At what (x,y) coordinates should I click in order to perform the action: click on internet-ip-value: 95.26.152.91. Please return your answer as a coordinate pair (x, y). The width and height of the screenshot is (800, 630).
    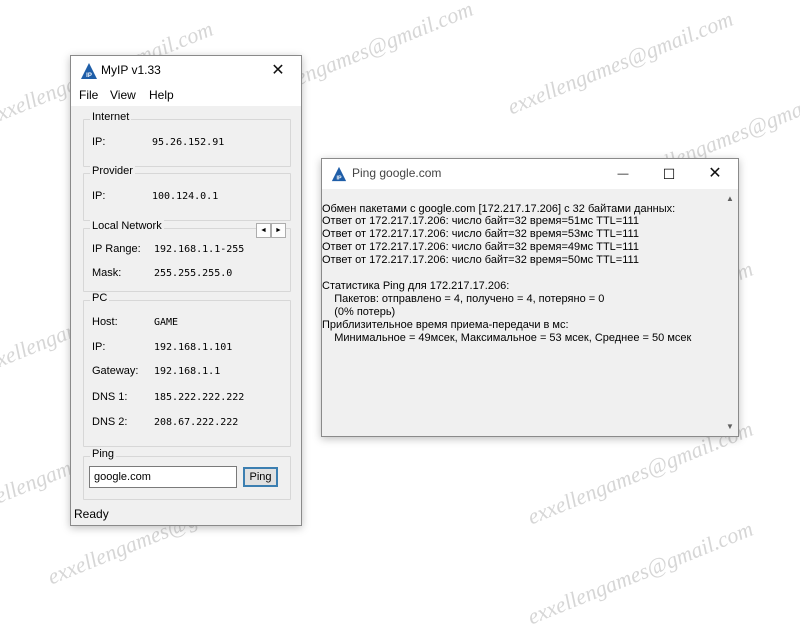
    Looking at the image, I should click on (188, 142).